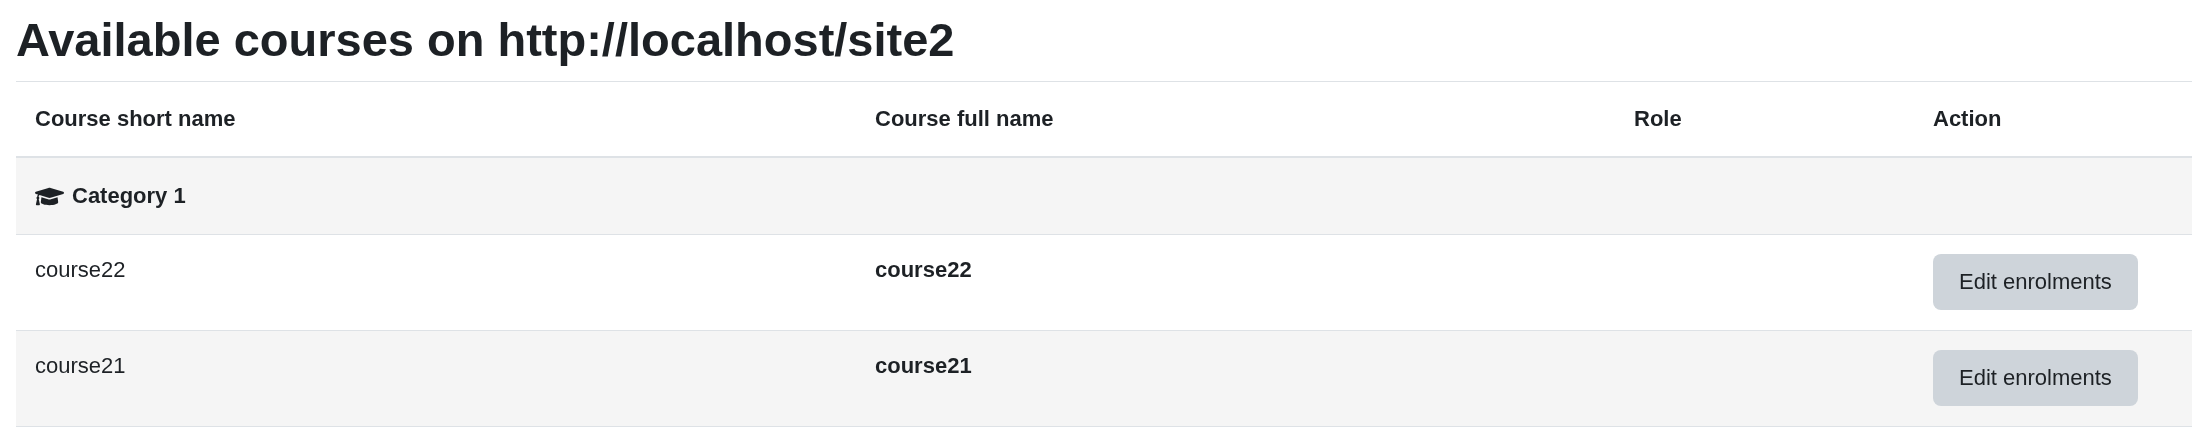 This screenshot has height=432, width=2192. Describe the element at coordinates (129, 196) in the screenshot. I see `category-name: Category 1` at that location.